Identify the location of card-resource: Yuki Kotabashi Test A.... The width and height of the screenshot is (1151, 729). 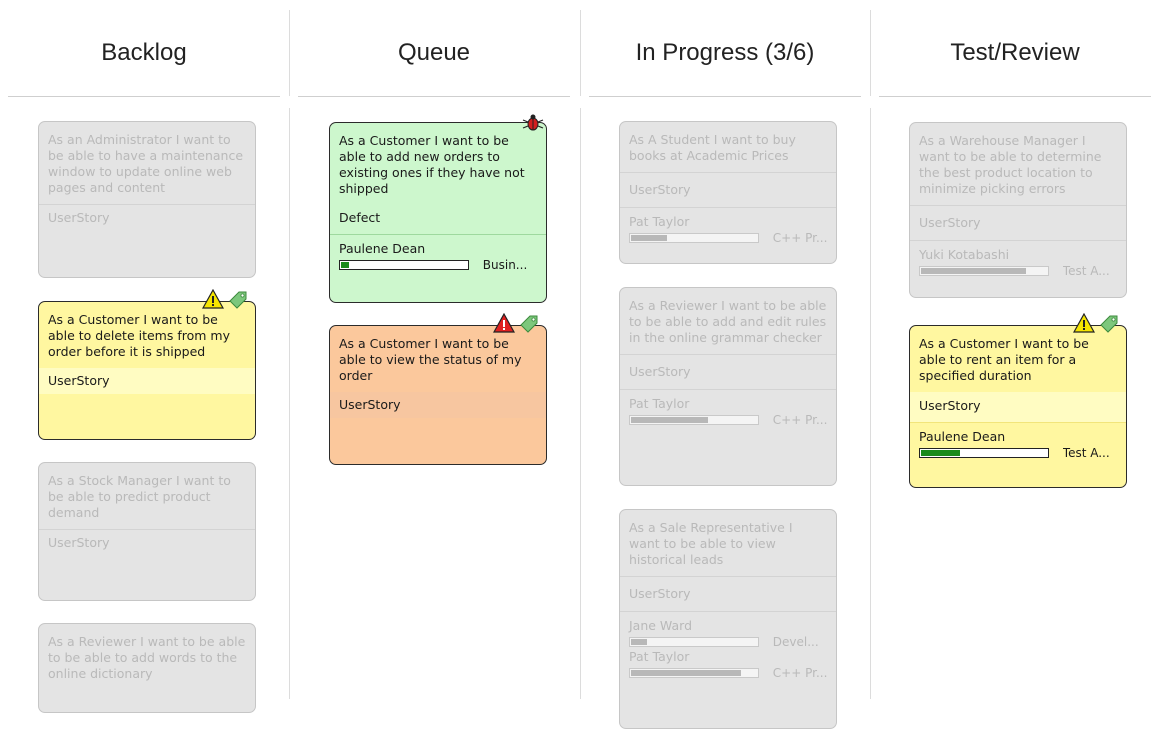
(1018, 262).